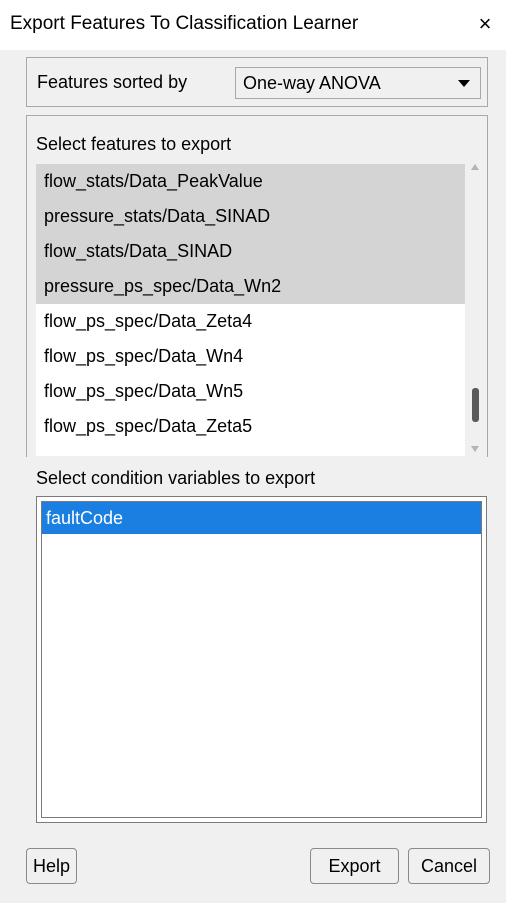 Image resolution: width=506 pixels, height=903 pixels. Describe the element at coordinates (250, 216) in the screenshot. I see `feature-item: pressure_stats/Data_SINAD` at that location.